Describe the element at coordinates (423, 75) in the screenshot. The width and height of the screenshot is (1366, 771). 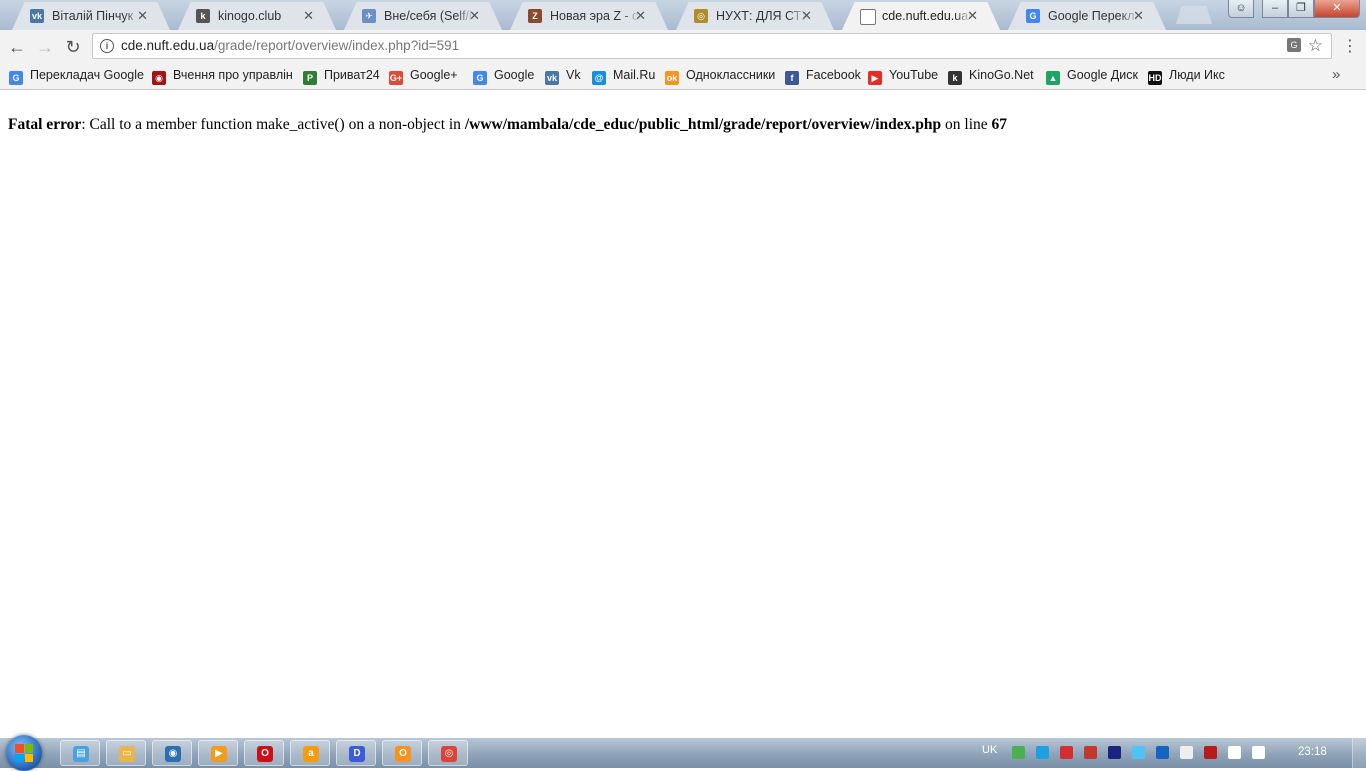
I see `bookmark-3: G+ Google+` at that location.